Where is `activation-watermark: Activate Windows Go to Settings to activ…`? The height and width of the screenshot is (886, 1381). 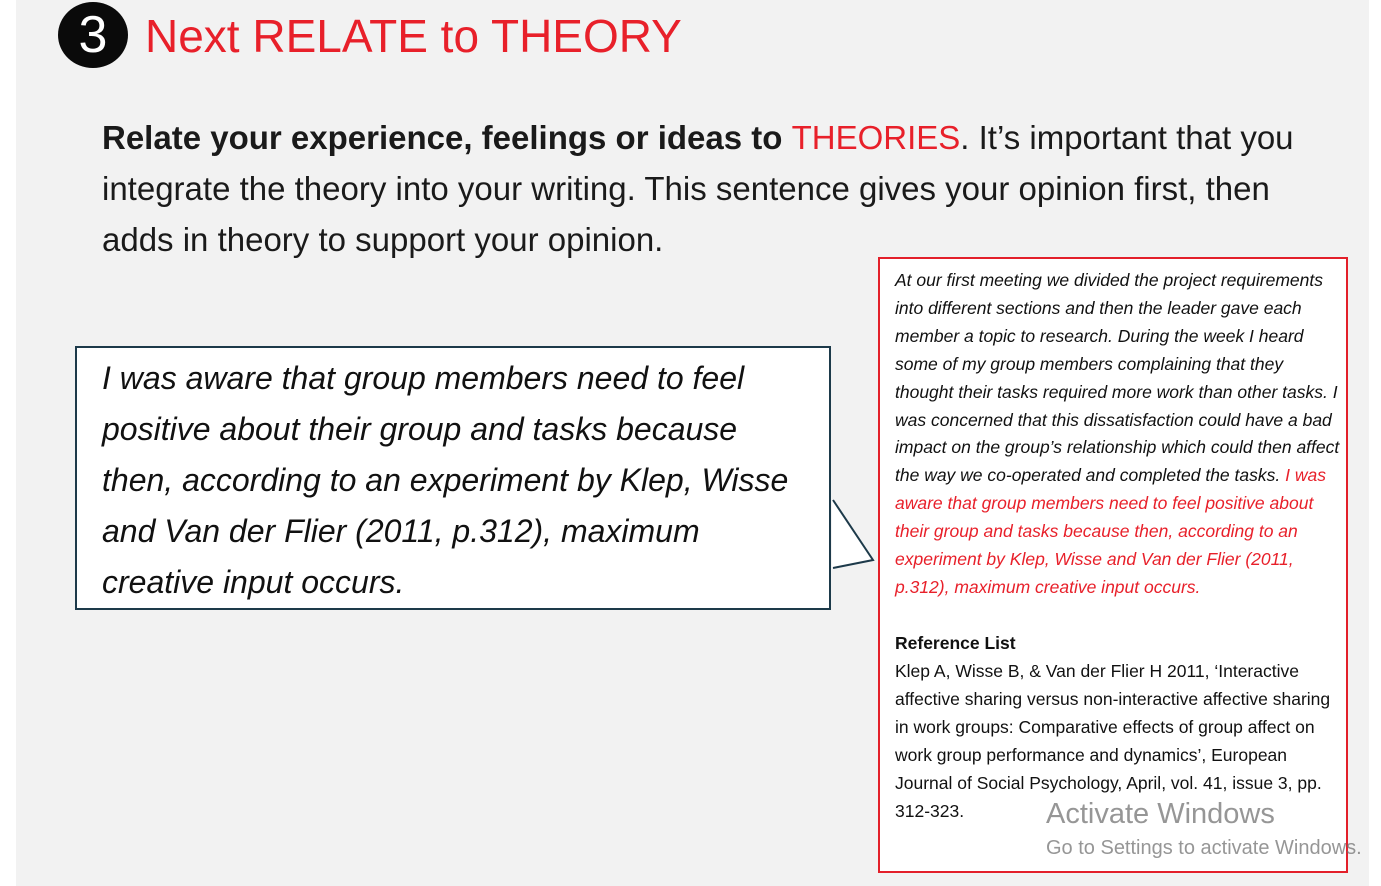 activation-watermark: Activate Windows Go to Settings to activ… is located at coordinates (1204, 829).